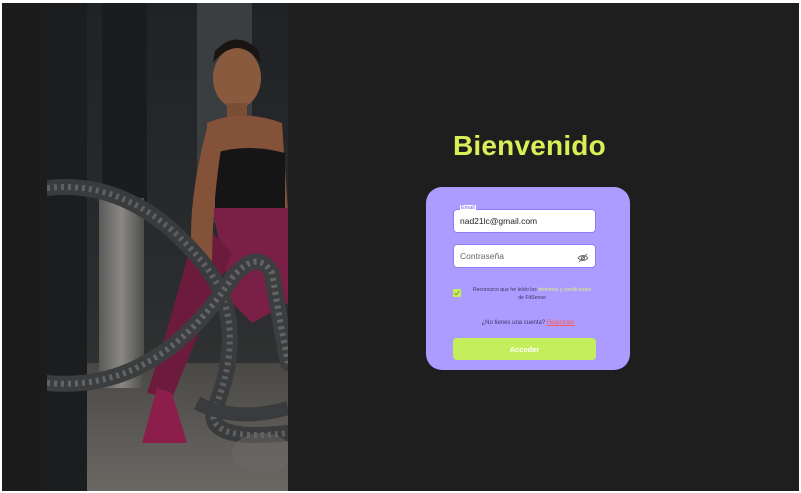  I want to click on signup-prompt: ¿No tienes una cuenta?, so click(513, 323).